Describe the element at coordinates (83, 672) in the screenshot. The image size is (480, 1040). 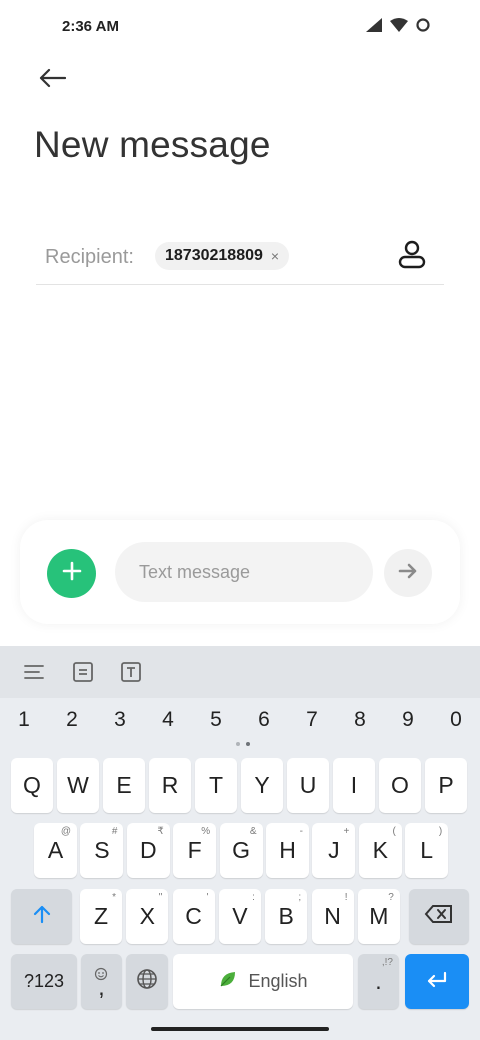
I see `clipboard-icon` at that location.